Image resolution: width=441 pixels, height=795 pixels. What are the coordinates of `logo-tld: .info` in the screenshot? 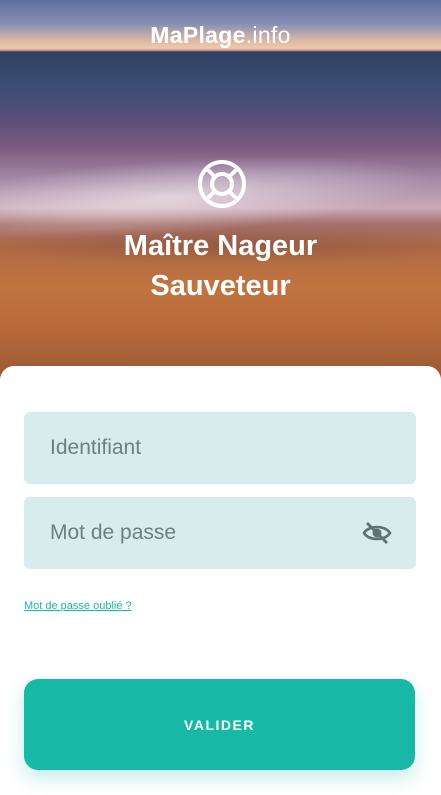 It's located at (268, 35).